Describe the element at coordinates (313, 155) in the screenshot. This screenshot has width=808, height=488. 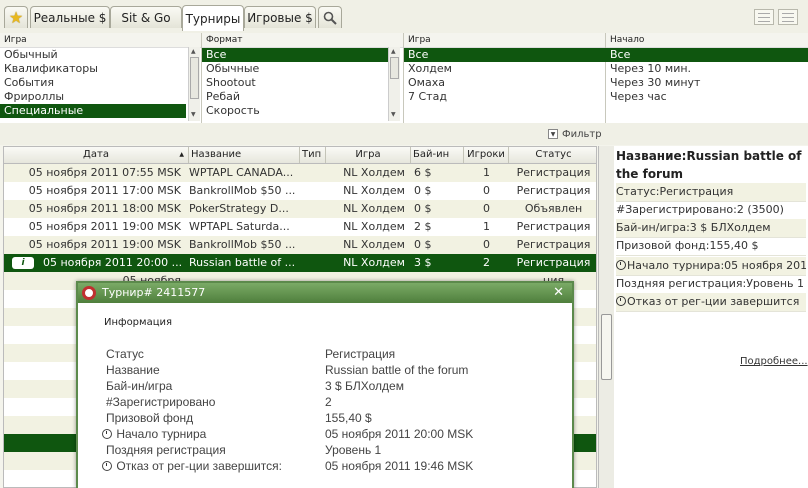
I see `column-header-type: Тип` at that location.